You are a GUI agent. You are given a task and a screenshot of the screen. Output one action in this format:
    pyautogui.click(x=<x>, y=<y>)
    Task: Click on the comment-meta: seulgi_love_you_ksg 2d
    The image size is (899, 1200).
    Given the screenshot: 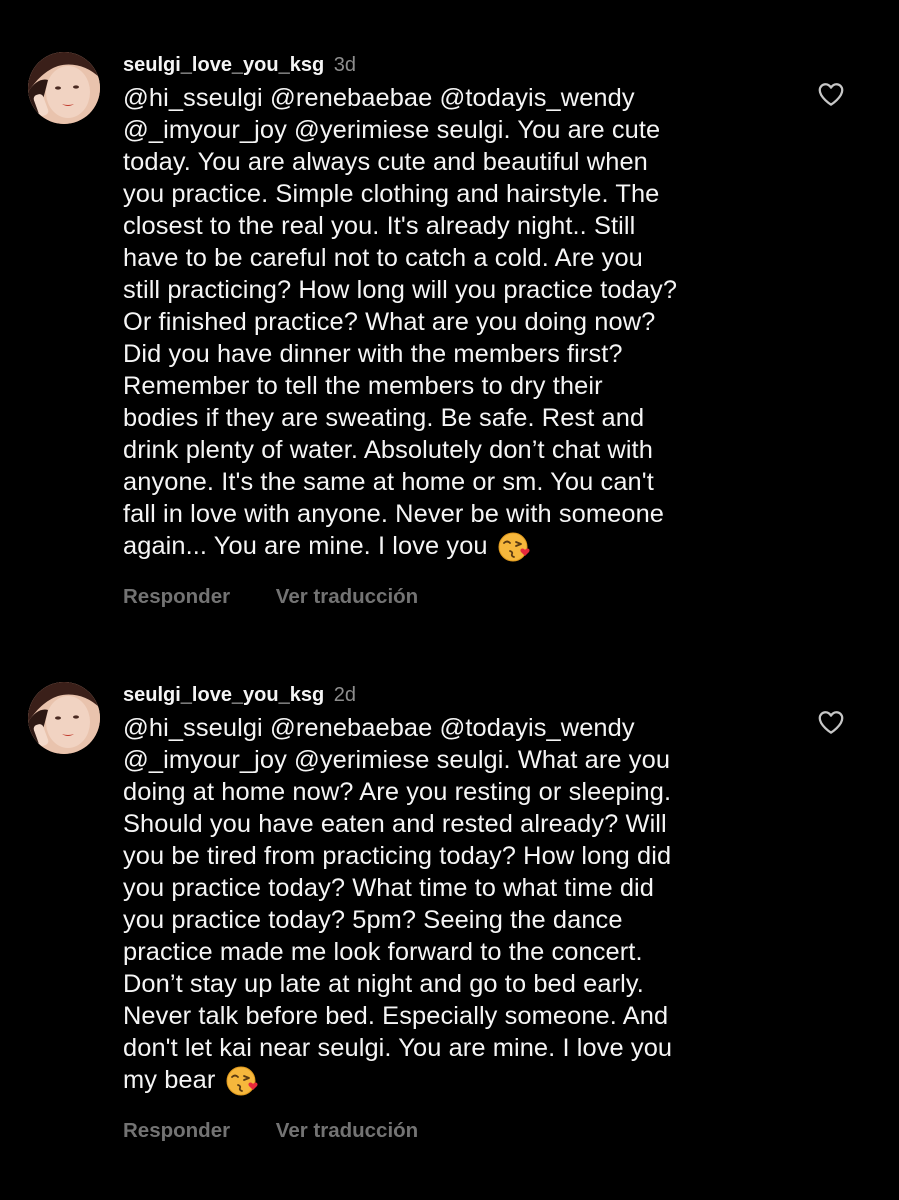 What is the action you would take?
    pyautogui.click(x=463, y=695)
    